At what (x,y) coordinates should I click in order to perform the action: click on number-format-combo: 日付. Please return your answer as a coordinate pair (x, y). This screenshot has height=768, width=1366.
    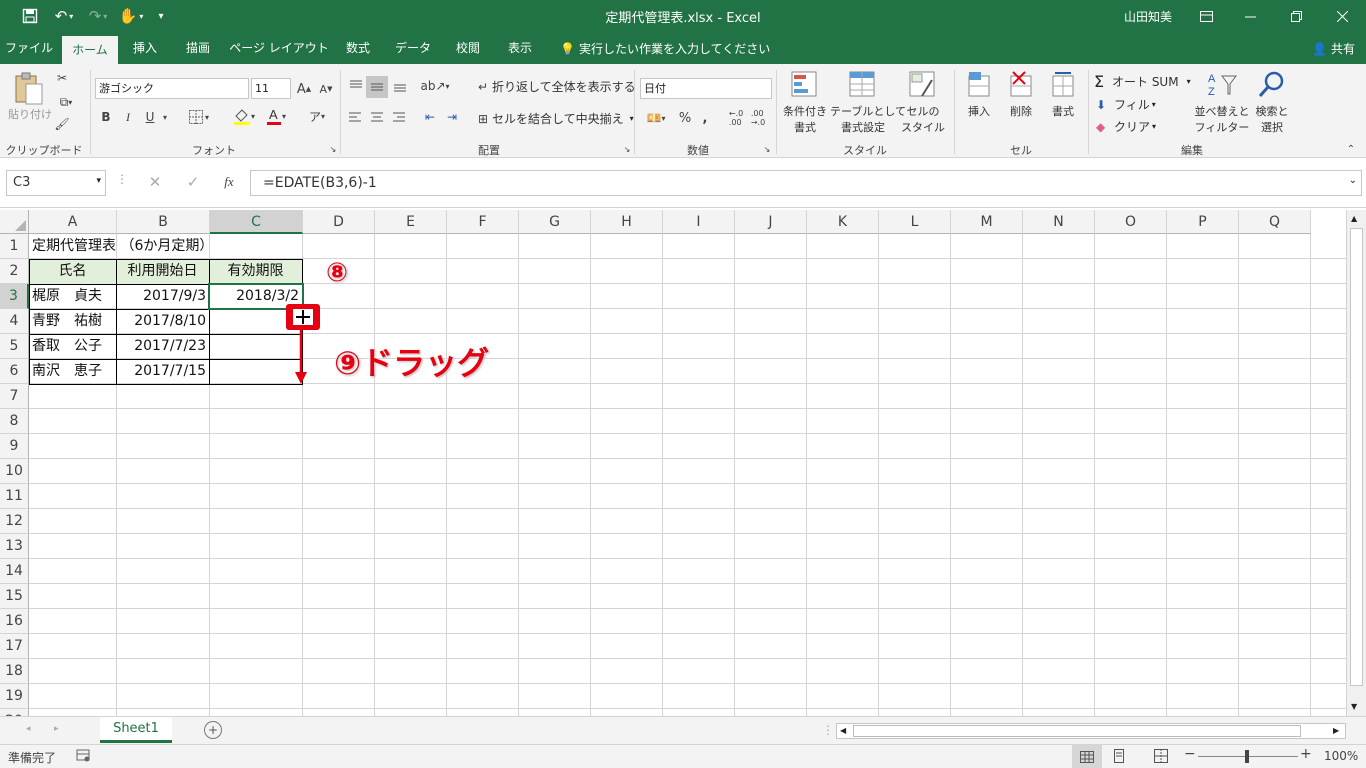
    Looking at the image, I should click on (706, 88).